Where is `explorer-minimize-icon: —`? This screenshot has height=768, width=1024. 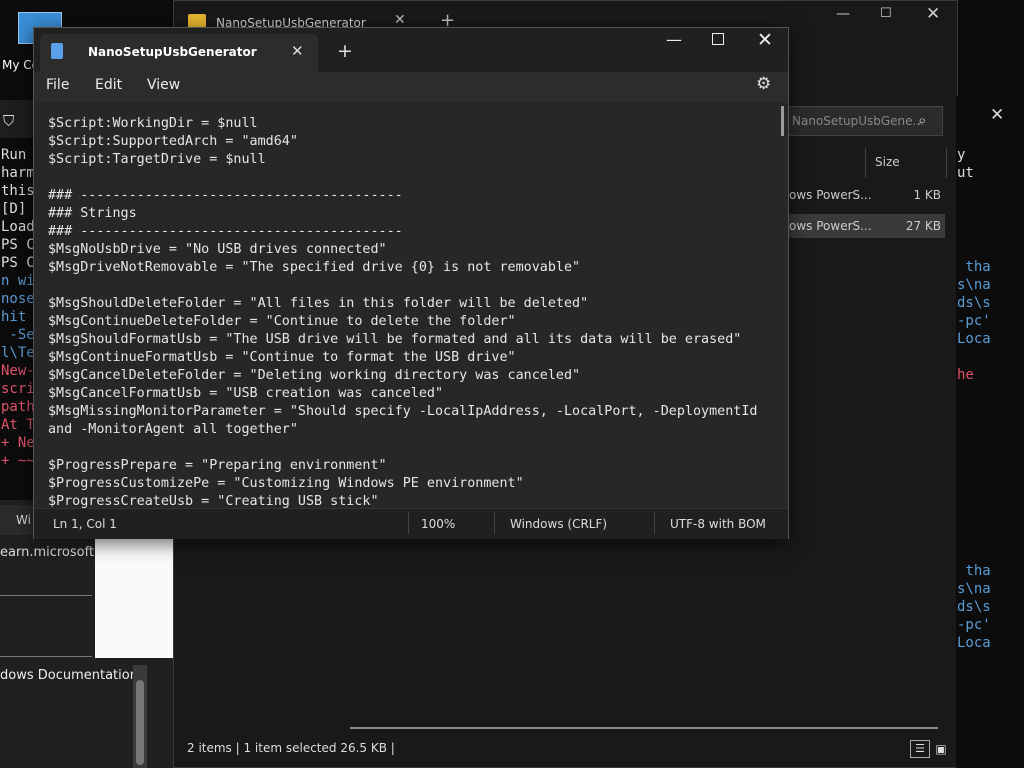 explorer-minimize-icon: — is located at coordinates (843, 14).